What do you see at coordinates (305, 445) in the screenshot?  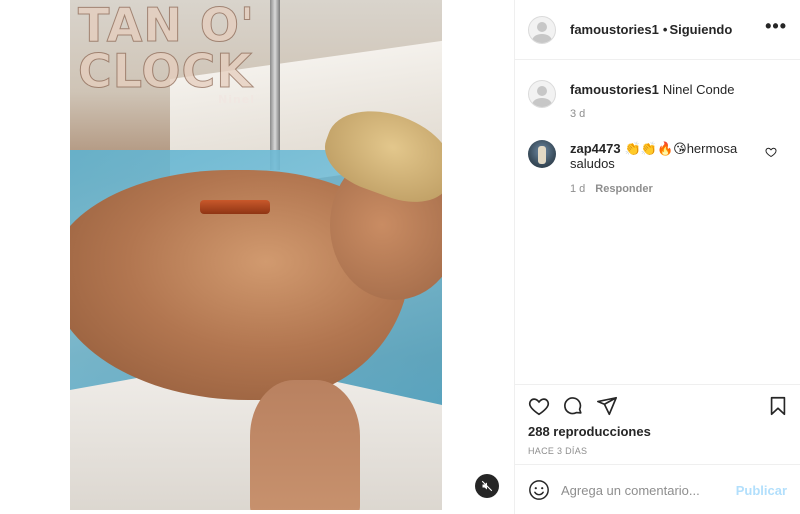 I see `figure-arm-shape` at bounding box center [305, 445].